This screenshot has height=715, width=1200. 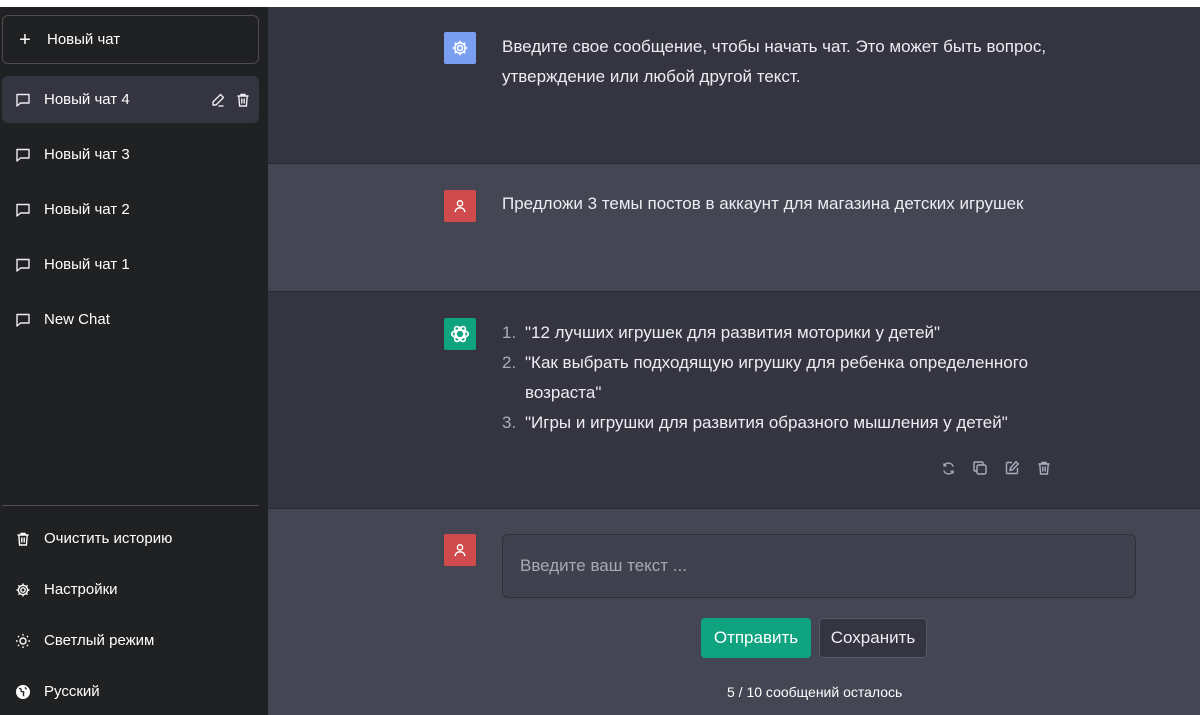 I want to click on light-mode-label: Светлый режим, so click(x=99, y=640).